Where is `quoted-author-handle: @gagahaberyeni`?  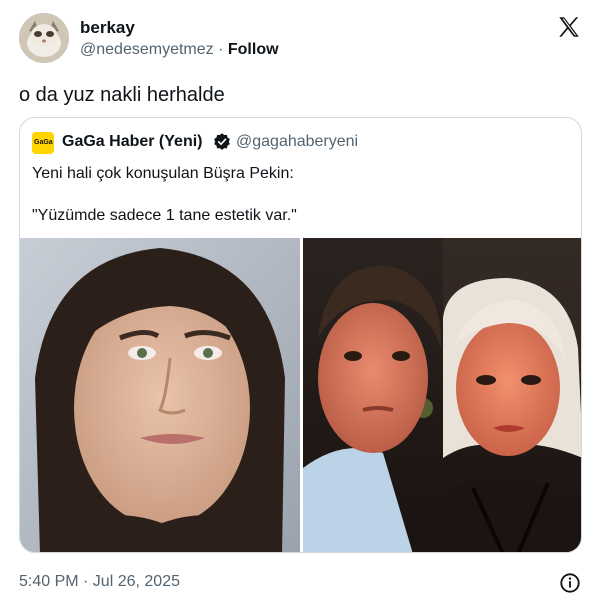 quoted-author-handle: @gagahaberyeni is located at coordinates (297, 141).